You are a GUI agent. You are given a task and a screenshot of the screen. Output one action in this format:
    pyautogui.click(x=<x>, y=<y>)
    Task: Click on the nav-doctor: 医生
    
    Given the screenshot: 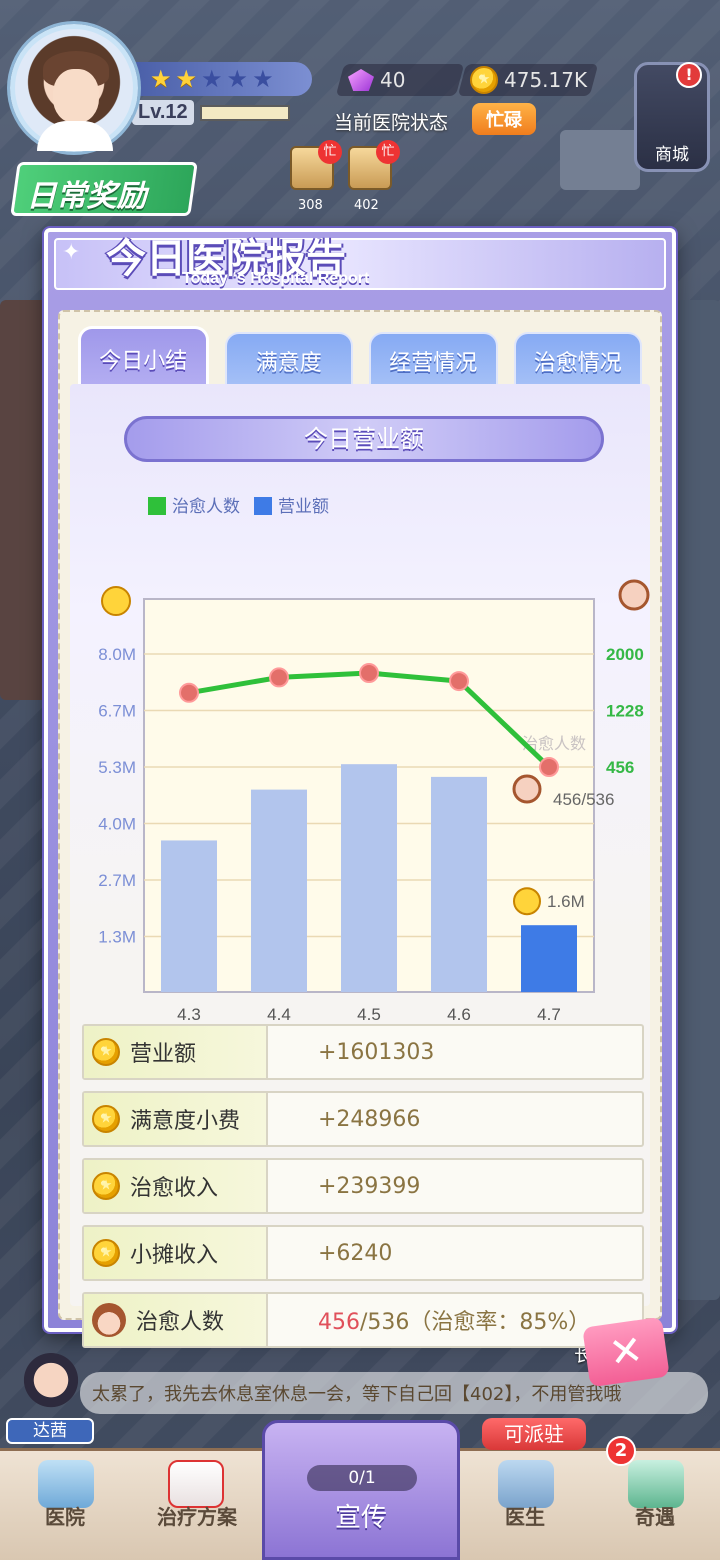 What is the action you would take?
    pyautogui.click(x=525, y=1515)
    